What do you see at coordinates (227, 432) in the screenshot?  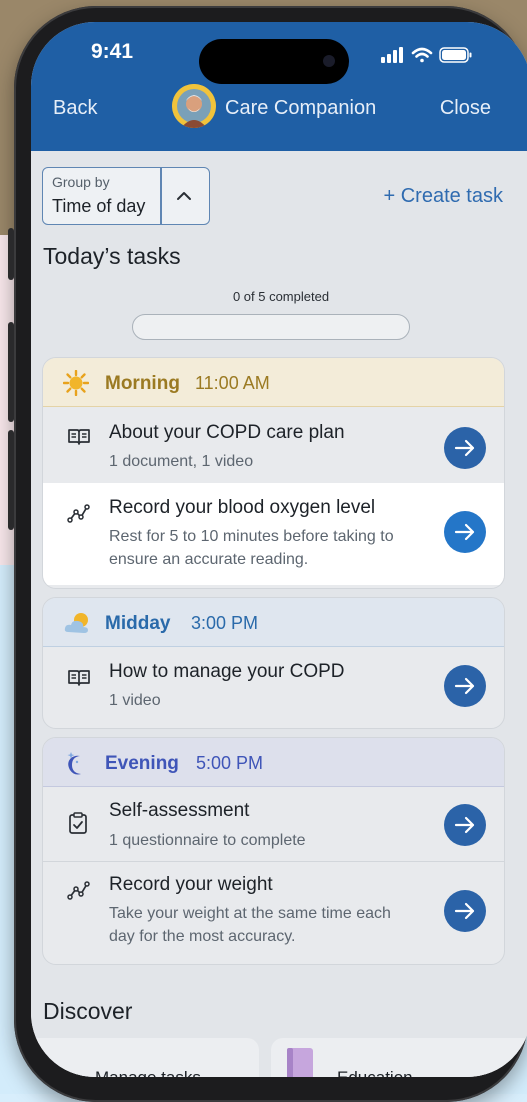 I see `task-title: About your COPD care plan` at bounding box center [227, 432].